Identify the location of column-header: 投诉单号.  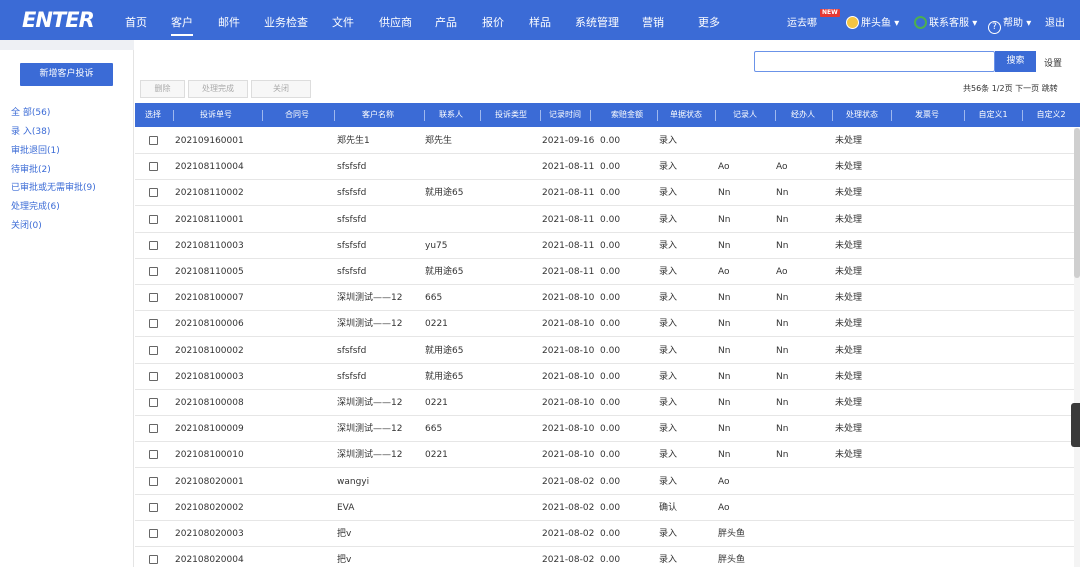
(216, 115).